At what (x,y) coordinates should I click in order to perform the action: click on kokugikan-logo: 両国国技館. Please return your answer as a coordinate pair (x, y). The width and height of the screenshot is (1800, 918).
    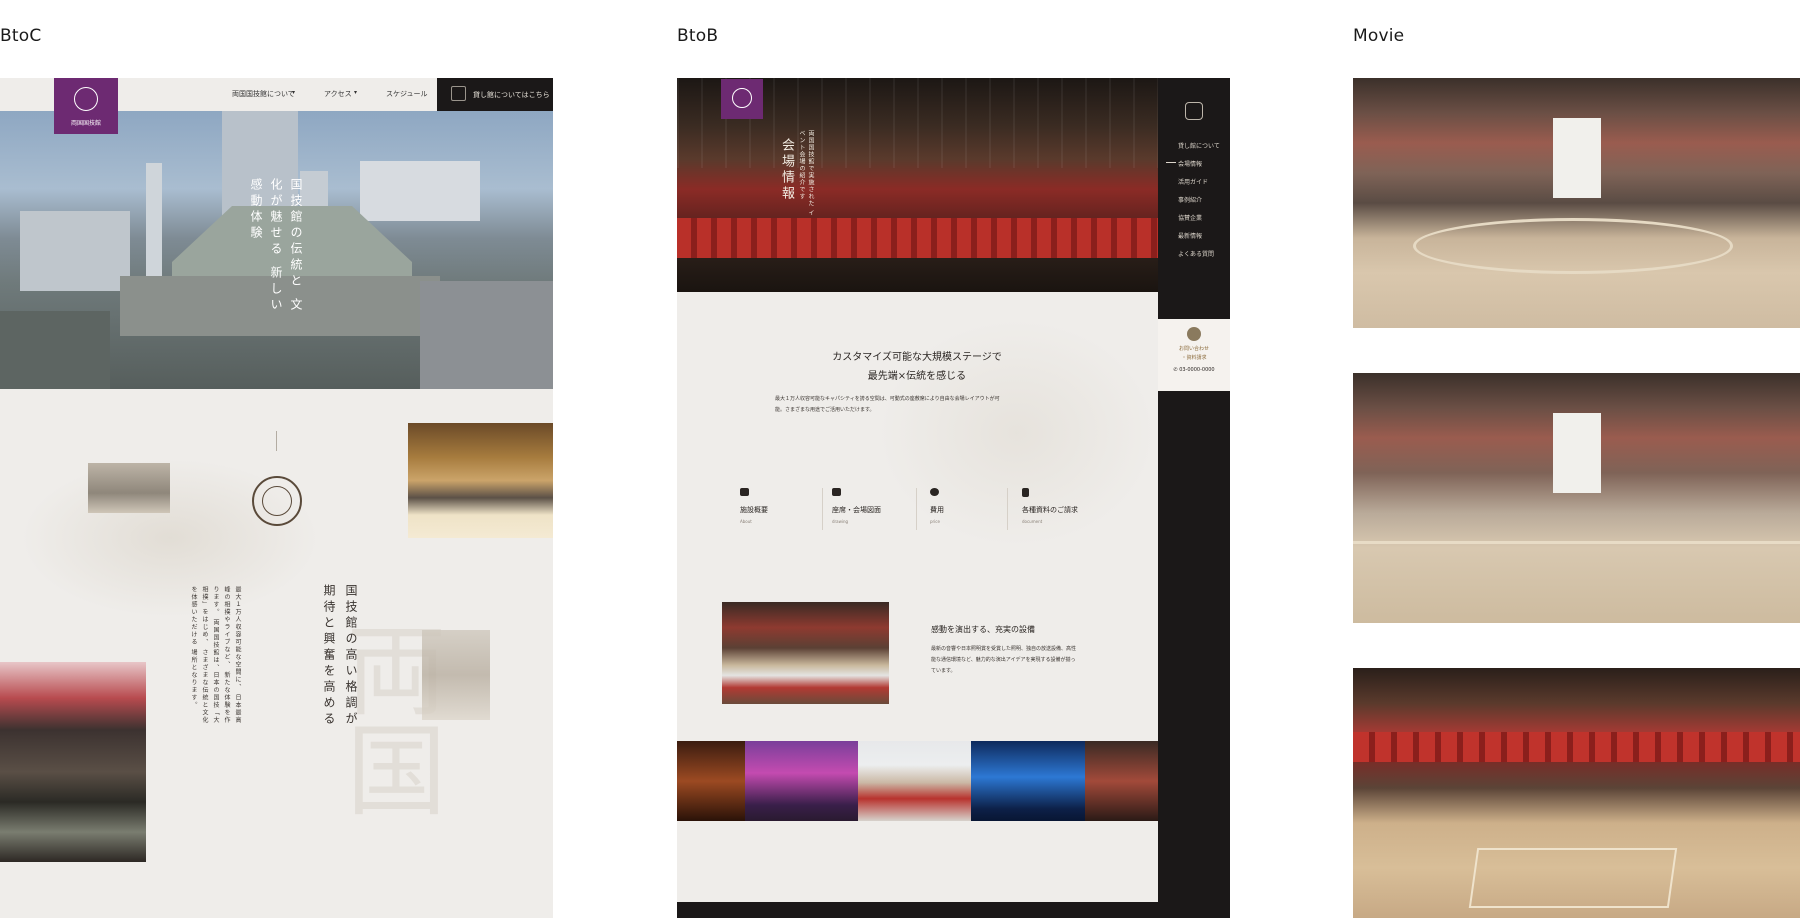
    Looking at the image, I should click on (86, 106).